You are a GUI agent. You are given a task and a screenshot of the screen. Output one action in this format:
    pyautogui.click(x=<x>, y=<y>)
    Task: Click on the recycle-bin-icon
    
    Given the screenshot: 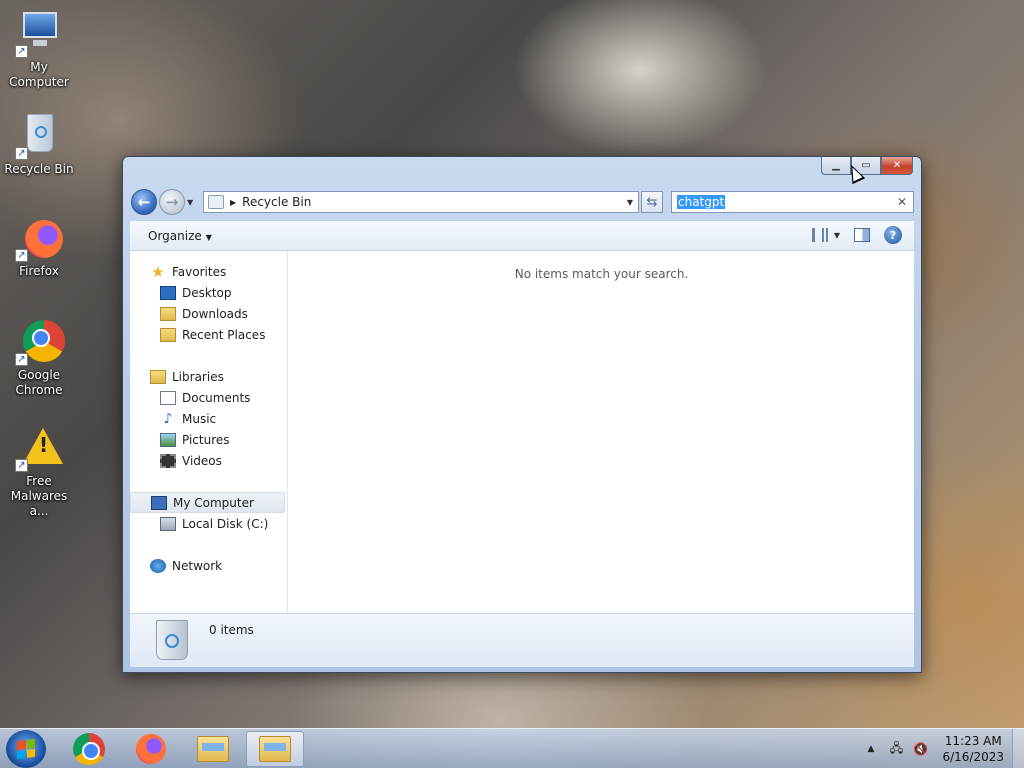 What is the action you would take?
    pyautogui.click(x=172, y=641)
    